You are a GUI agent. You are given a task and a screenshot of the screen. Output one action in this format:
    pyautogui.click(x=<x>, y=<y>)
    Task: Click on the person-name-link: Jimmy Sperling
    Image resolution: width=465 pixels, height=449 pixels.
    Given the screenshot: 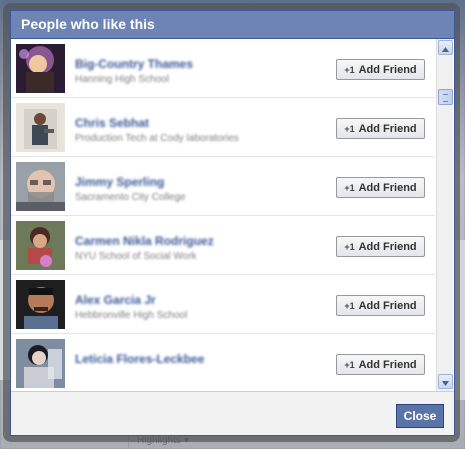 What is the action you would take?
    pyautogui.click(x=119, y=182)
    